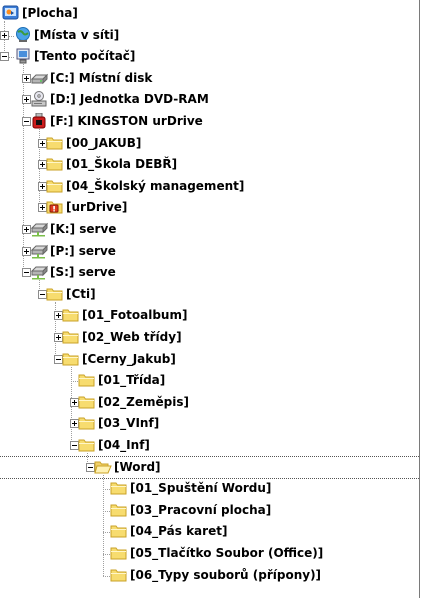 The height and width of the screenshot is (598, 421). Describe the element at coordinates (83, 251) in the screenshot. I see `tree-item-label: [P:] serve` at that location.